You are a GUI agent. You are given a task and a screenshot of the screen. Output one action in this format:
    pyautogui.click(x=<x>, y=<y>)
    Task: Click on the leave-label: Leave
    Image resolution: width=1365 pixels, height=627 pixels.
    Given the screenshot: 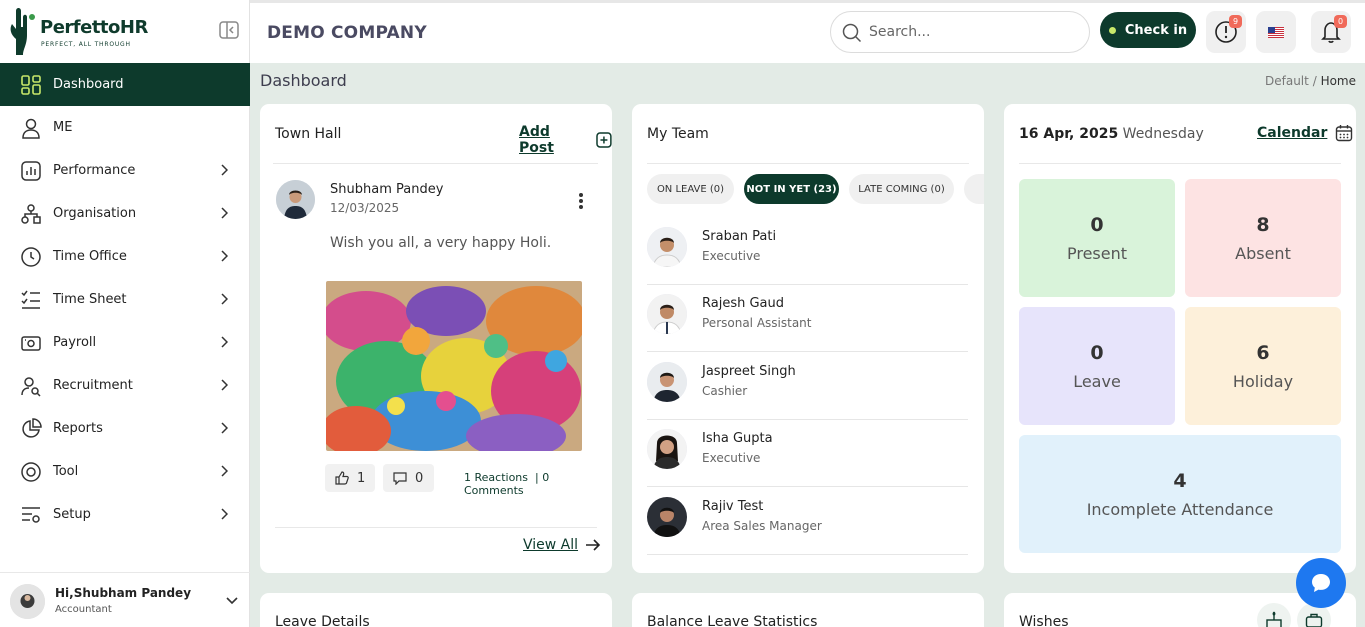 What is the action you would take?
    pyautogui.click(x=1097, y=381)
    